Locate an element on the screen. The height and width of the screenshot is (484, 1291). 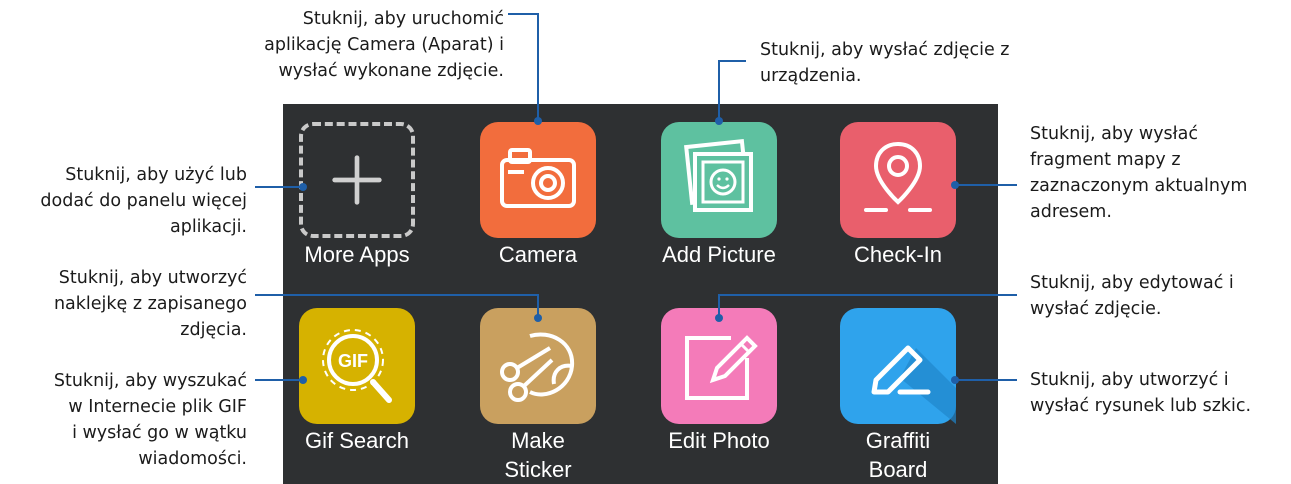
plus-icon is located at coordinates (357, 180).